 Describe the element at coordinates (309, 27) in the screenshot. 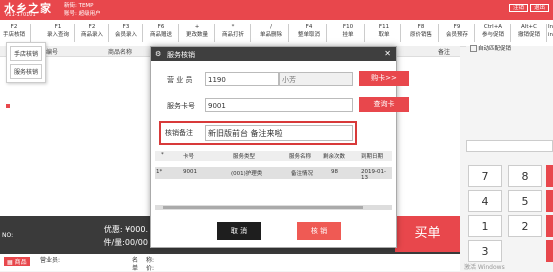

I see `fkey-key: F4` at that location.